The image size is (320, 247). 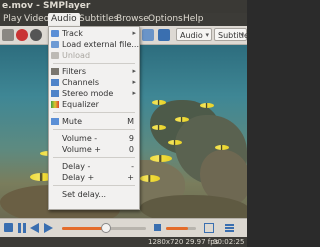 I want to click on menu-item-delay-up: Delay + +, so click(x=94, y=177).